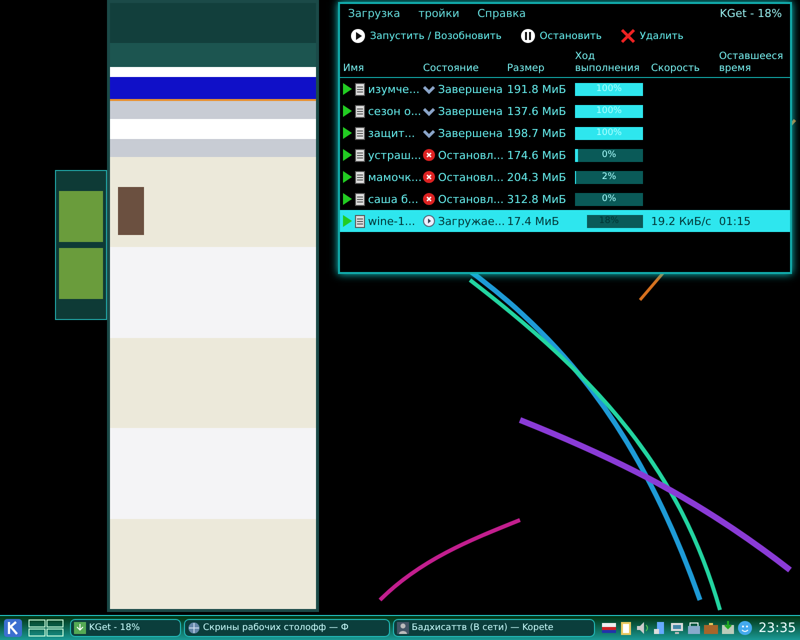 This screenshot has height=640, width=800. Describe the element at coordinates (493, 628) in the screenshot. I see `taskbar-button: Бадхисаттв (В сети) — Kopete` at that location.